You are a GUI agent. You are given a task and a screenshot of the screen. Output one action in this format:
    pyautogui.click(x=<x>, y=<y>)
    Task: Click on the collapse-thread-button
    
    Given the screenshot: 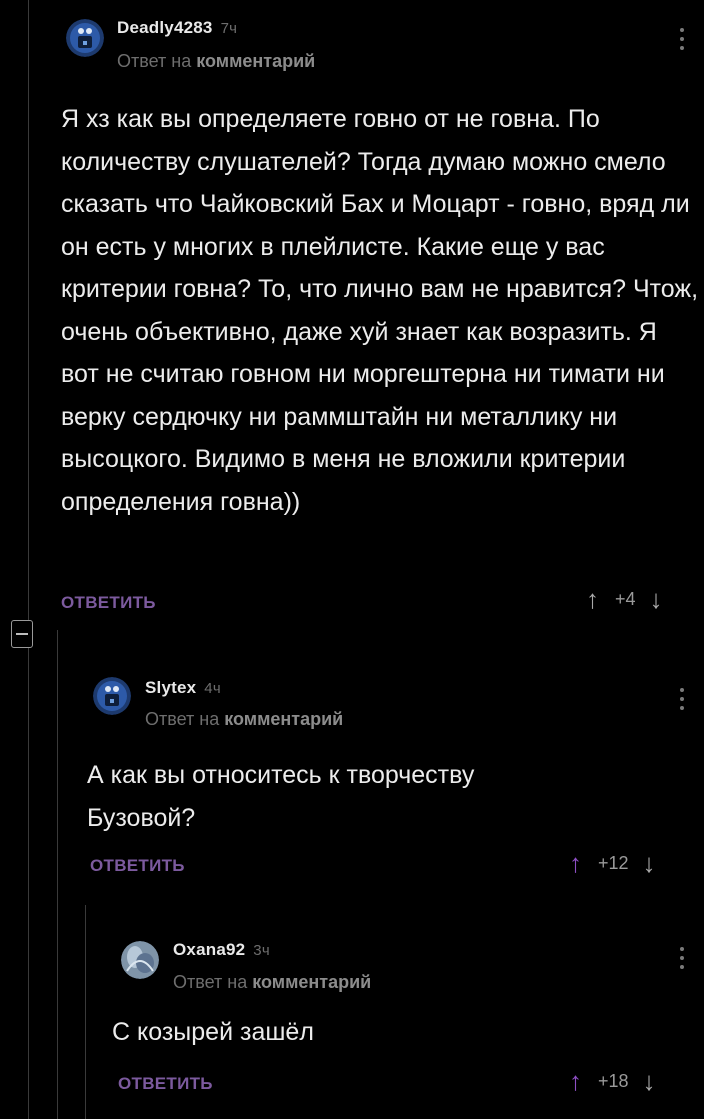 What is the action you would take?
    pyautogui.click(x=22, y=634)
    